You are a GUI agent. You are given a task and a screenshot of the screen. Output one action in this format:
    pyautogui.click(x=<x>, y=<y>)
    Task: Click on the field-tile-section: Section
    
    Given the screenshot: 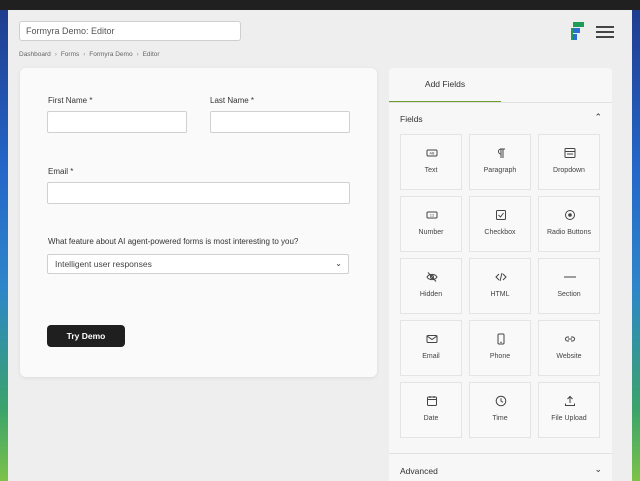 What is the action you would take?
    pyautogui.click(x=569, y=286)
    